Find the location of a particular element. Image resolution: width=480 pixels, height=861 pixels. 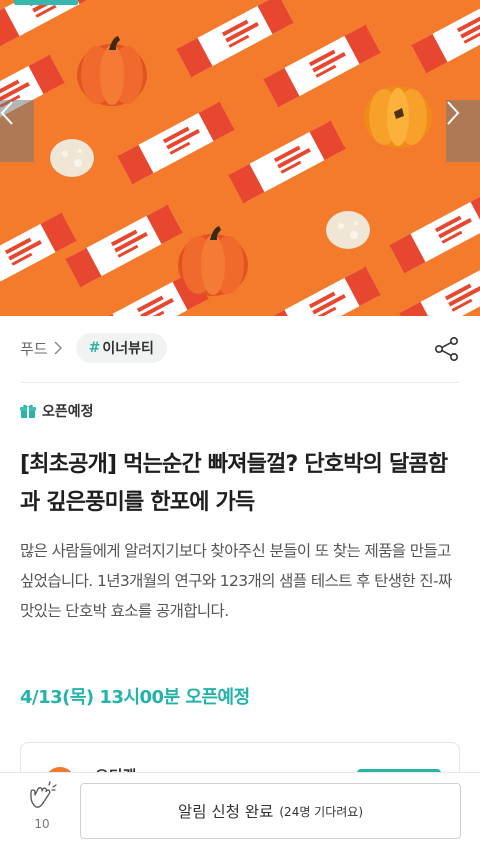

tag-chip: # 이너뷰티 is located at coordinates (121, 348).